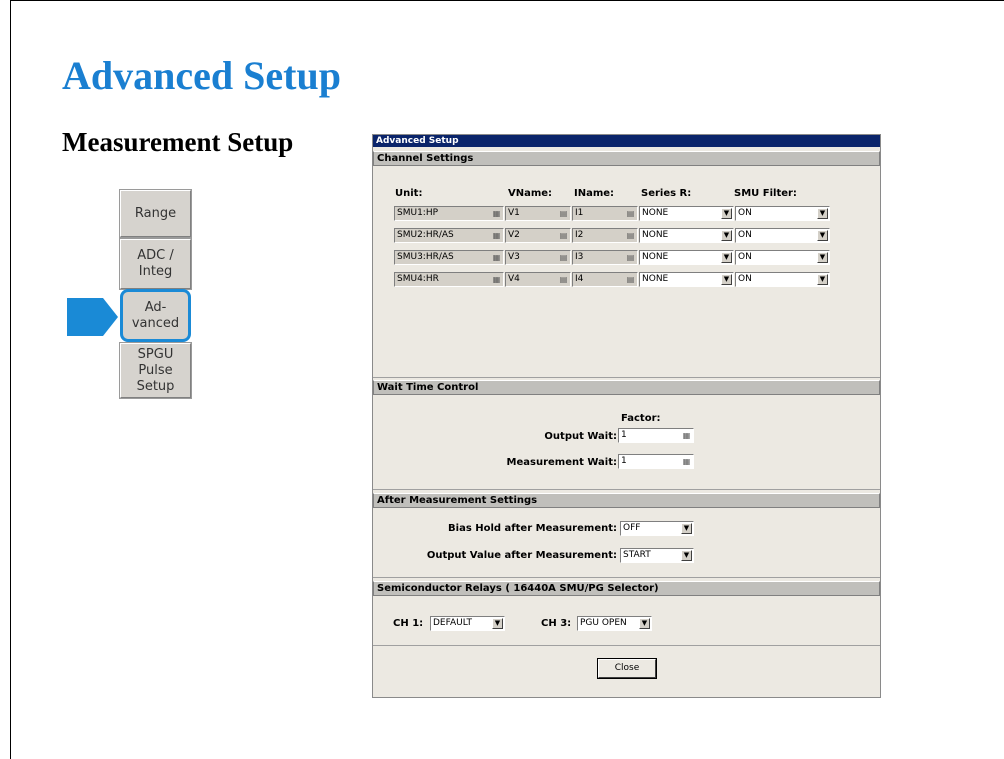 This screenshot has height=759, width=1004. I want to click on col-series-r: Series R:, so click(666, 193).